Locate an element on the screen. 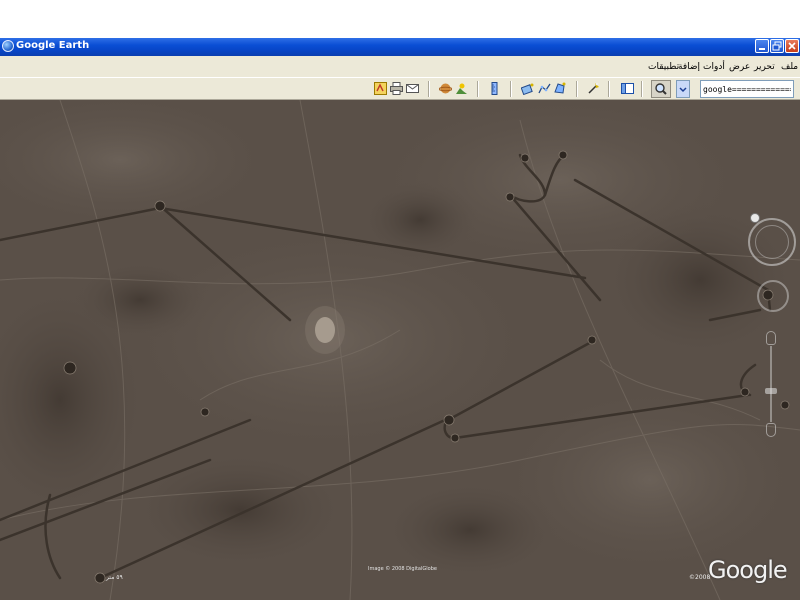  view-in-maps-icon is located at coordinates (380, 88).